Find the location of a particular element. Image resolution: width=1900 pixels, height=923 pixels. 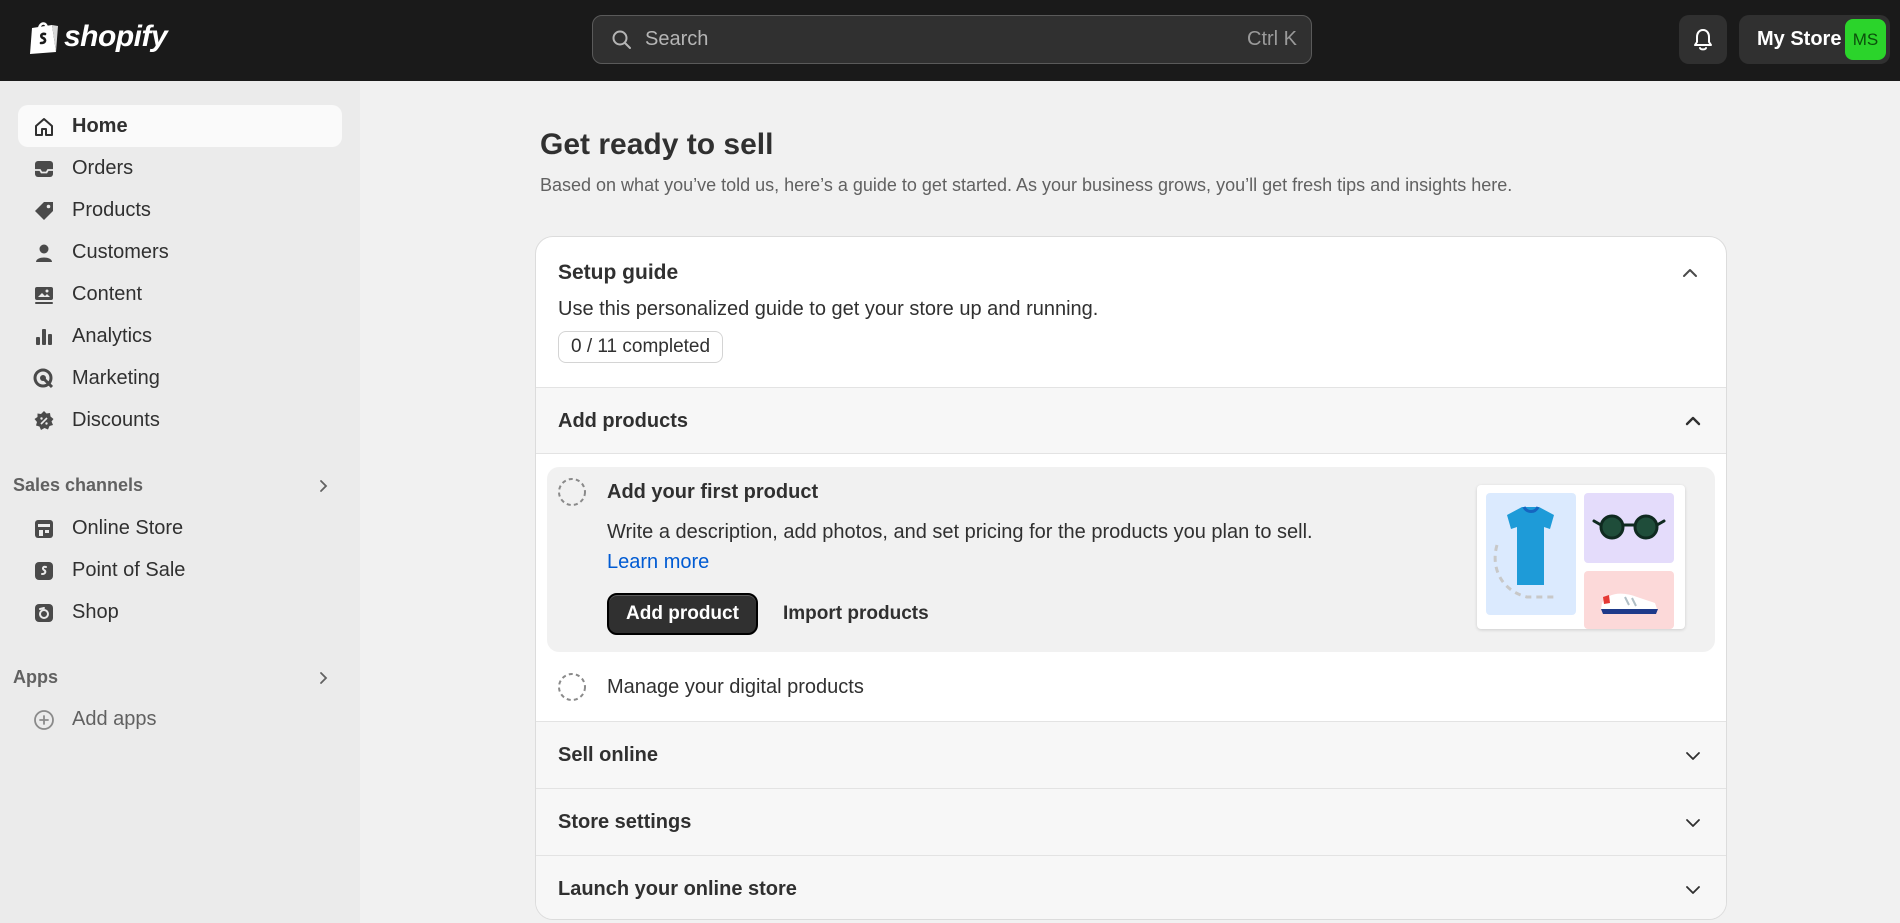

progress-badge: 0 / 11 completed is located at coordinates (641, 347).